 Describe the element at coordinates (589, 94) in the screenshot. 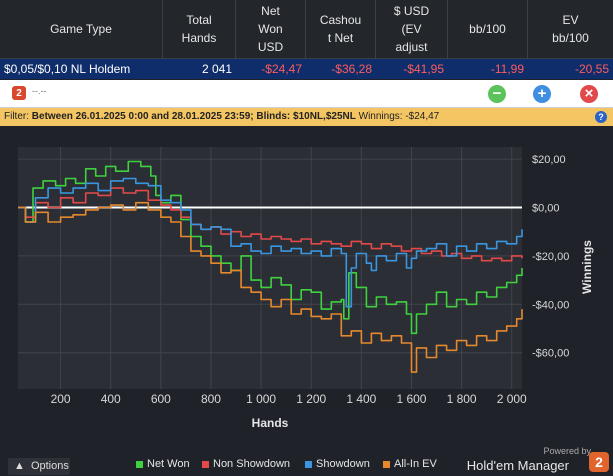

I see `close-icon: ×` at that location.